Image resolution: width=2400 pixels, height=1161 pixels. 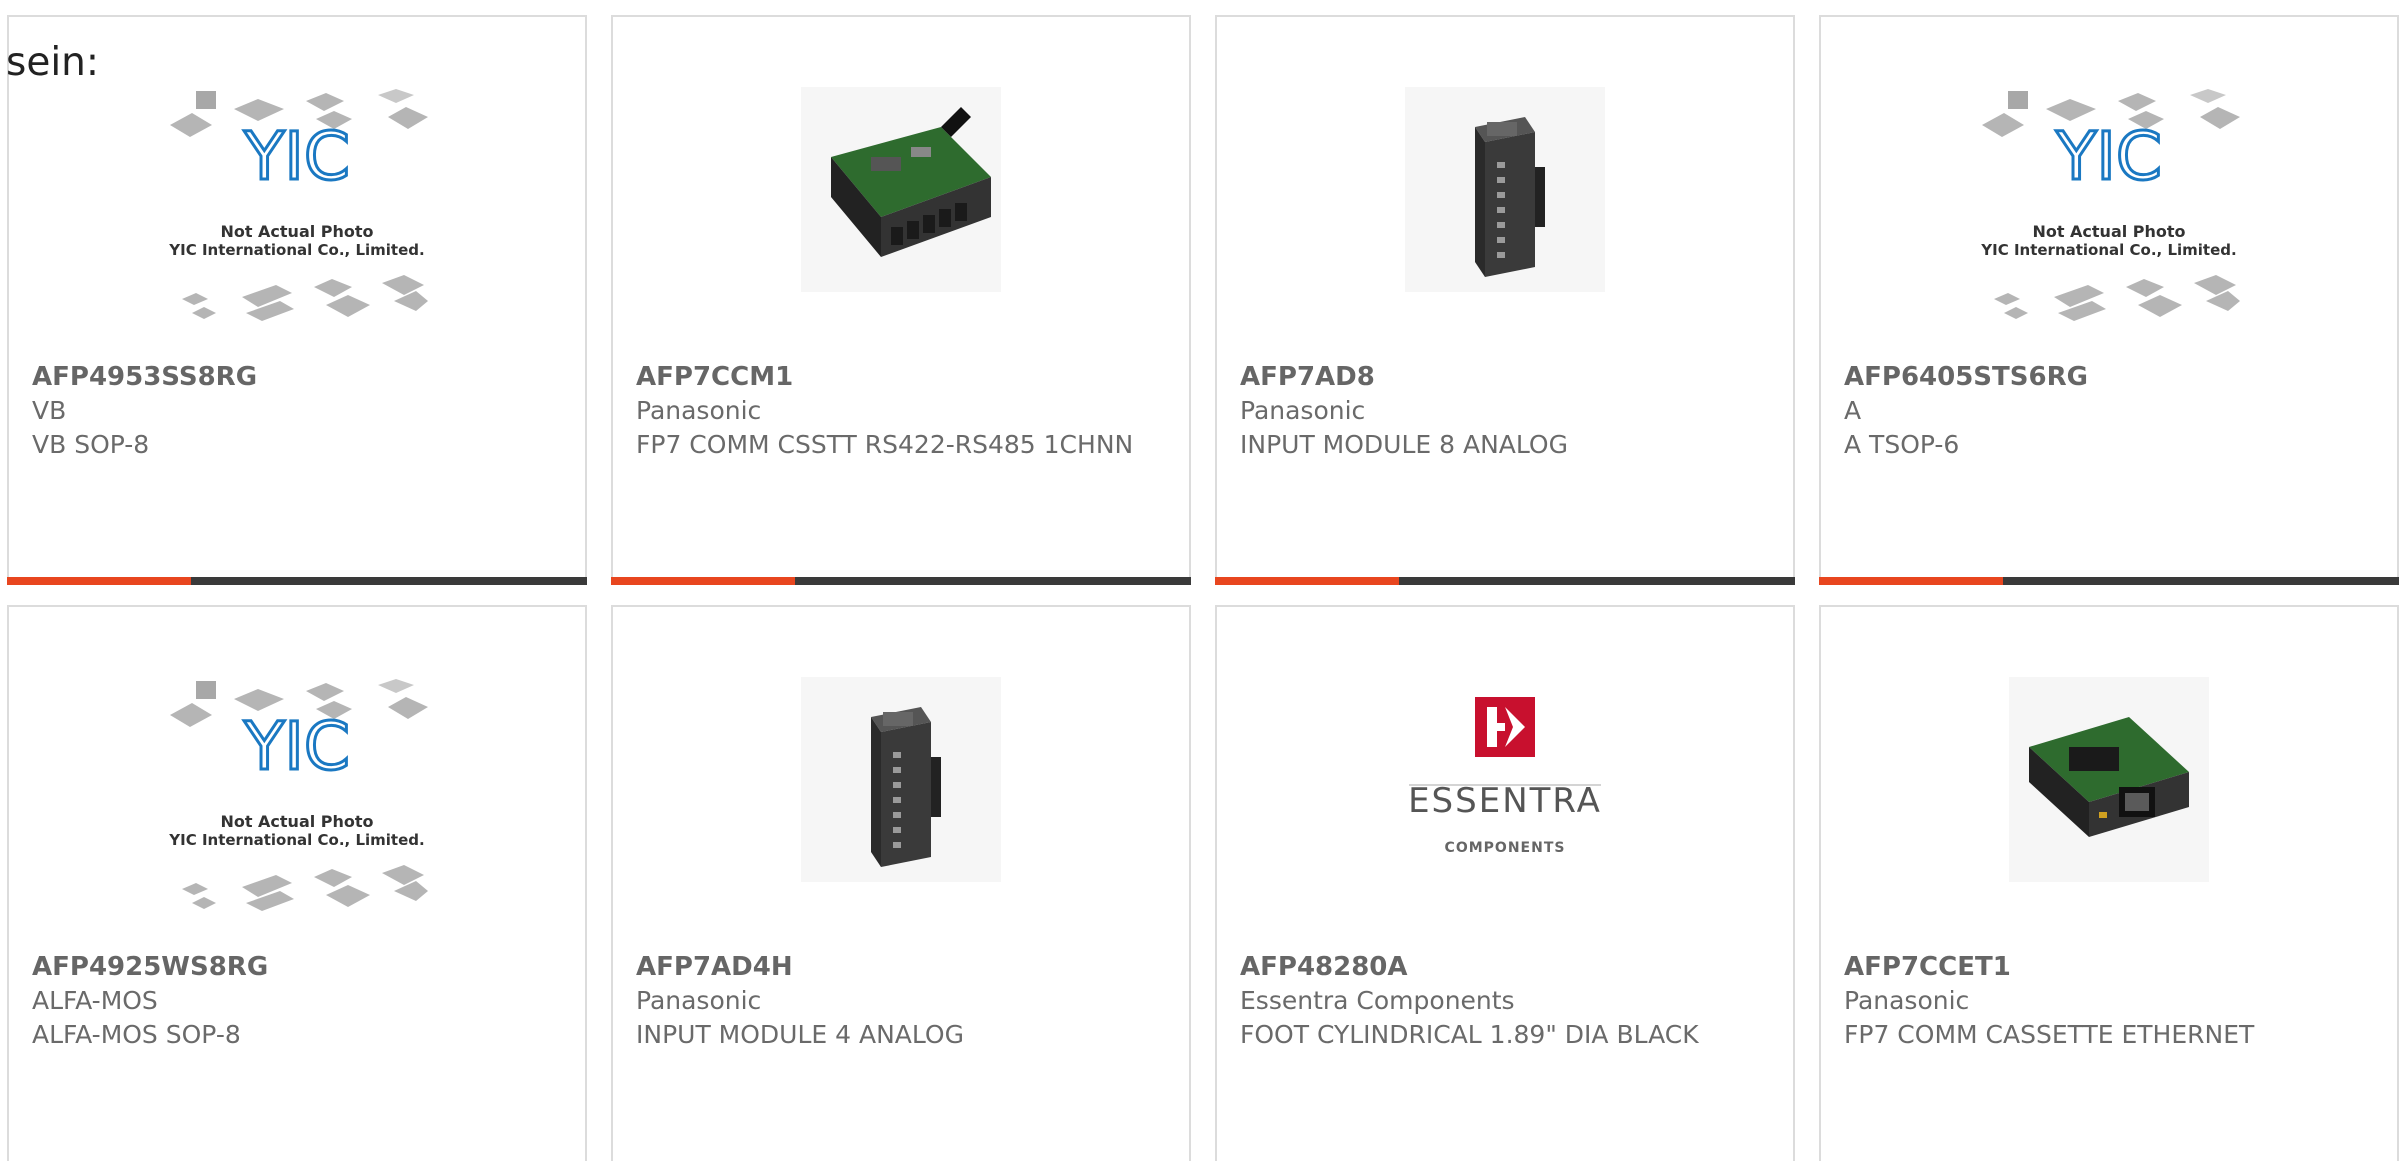 What do you see at coordinates (49, 410) in the screenshot?
I see `manufacturer: VB` at bounding box center [49, 410].